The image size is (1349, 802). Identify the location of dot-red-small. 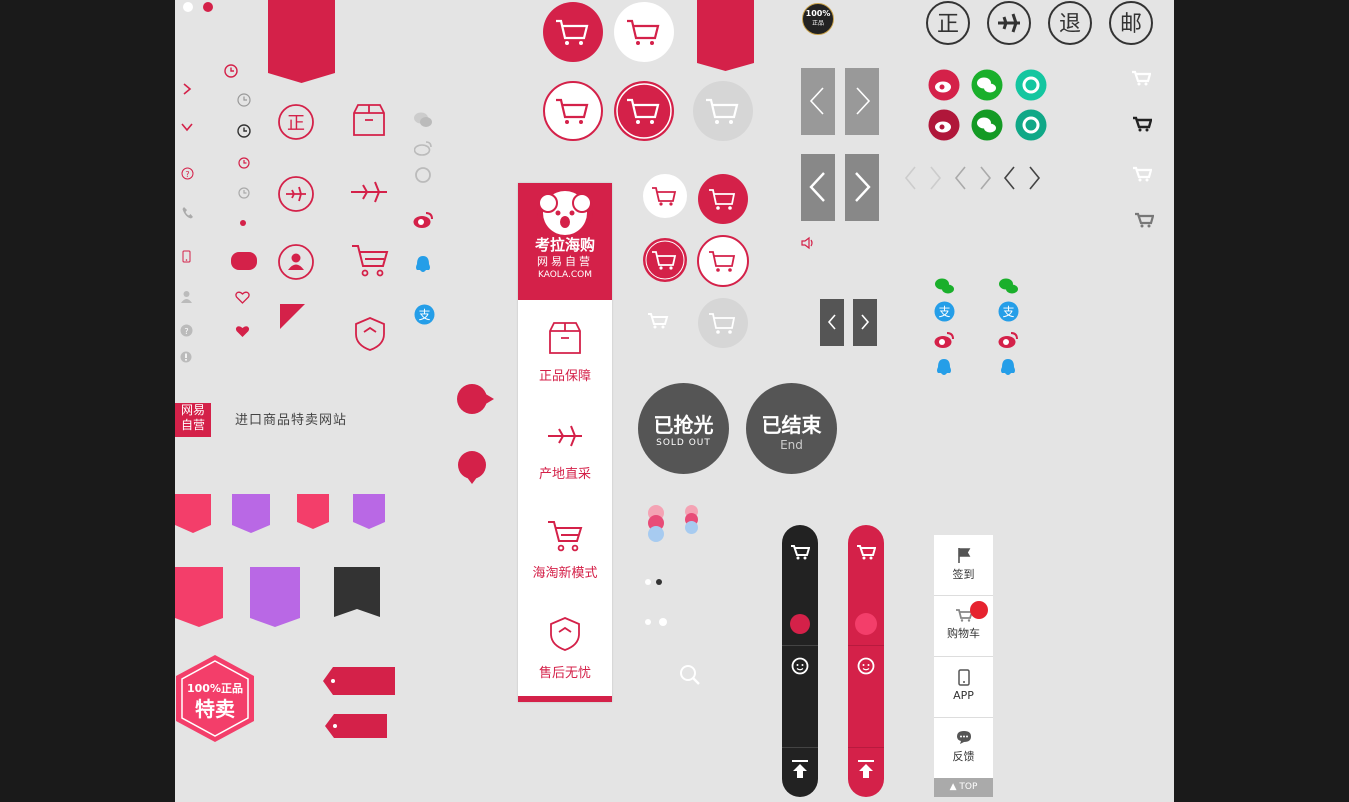
(243, 223).